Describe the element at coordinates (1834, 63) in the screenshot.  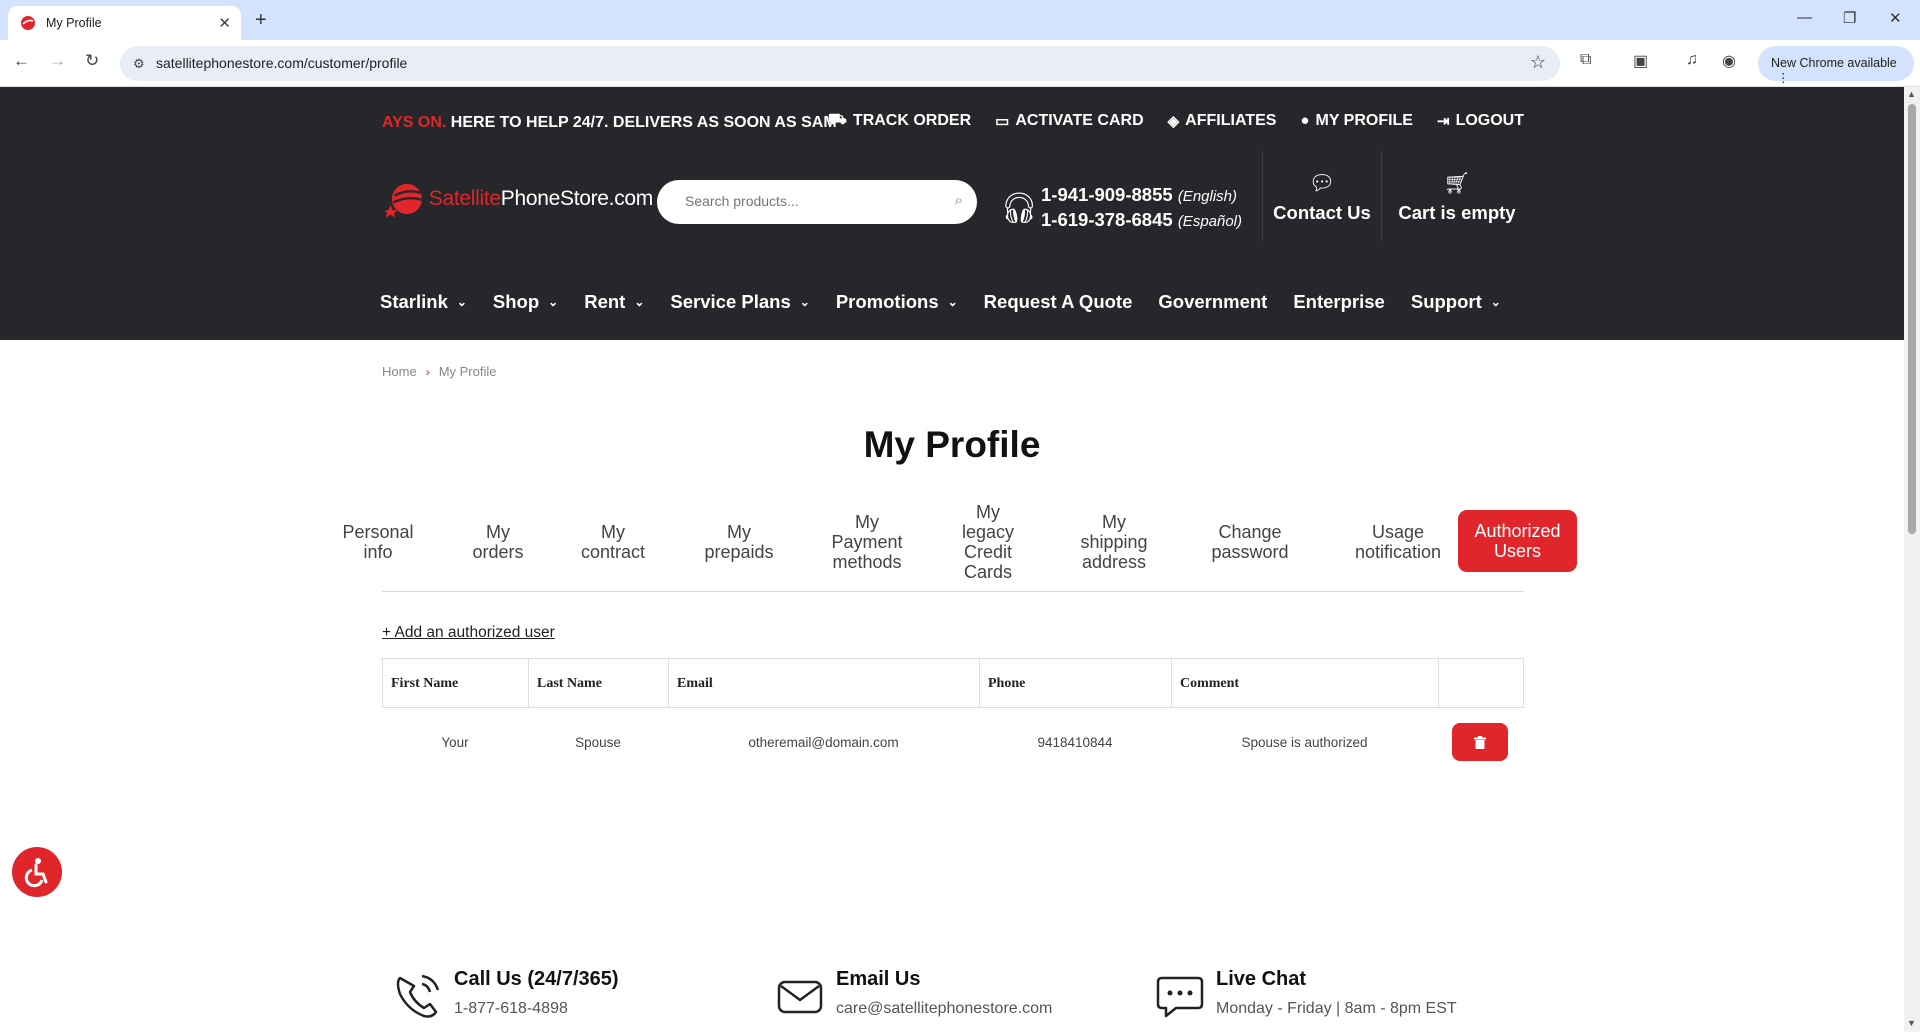
I see `new-chrome-label: New Chrome available` at that location.